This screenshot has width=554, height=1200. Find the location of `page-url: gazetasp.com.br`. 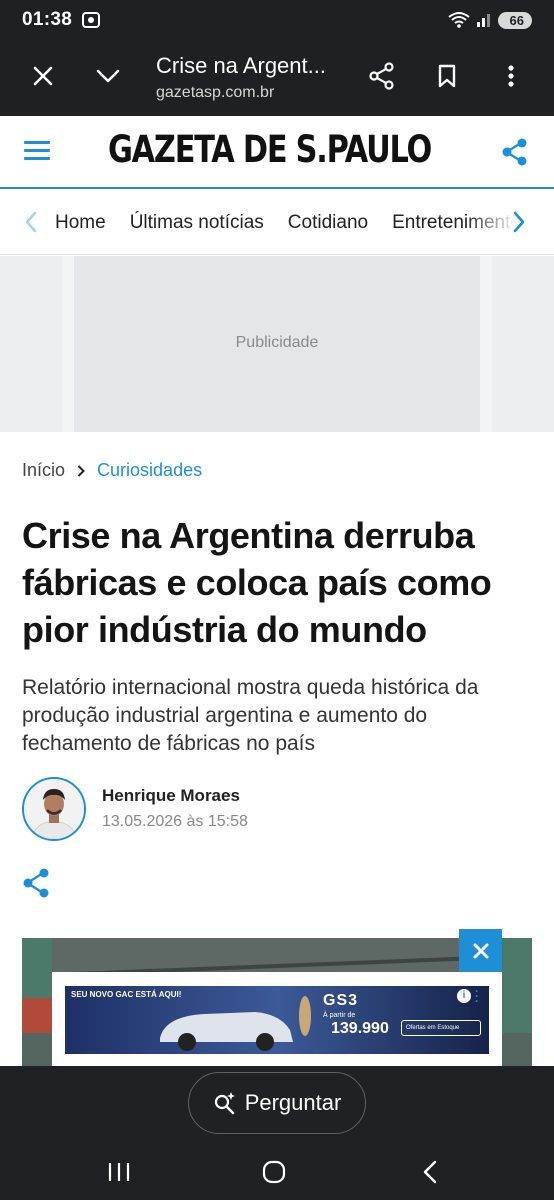

page-url: gazetasp.com.br is located at coordinates (215, 93).